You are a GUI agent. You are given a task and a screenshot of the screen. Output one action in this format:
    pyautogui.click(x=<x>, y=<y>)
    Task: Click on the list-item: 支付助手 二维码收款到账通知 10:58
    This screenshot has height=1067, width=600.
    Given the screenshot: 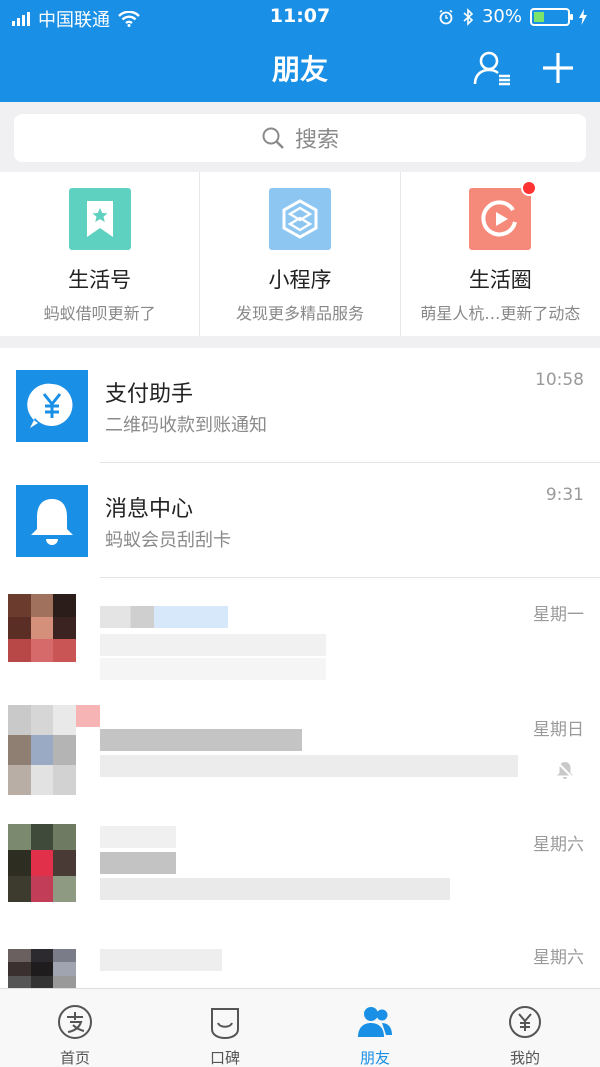 What is the action you would take?
    pyautogui.click(x=300, y=405)
    